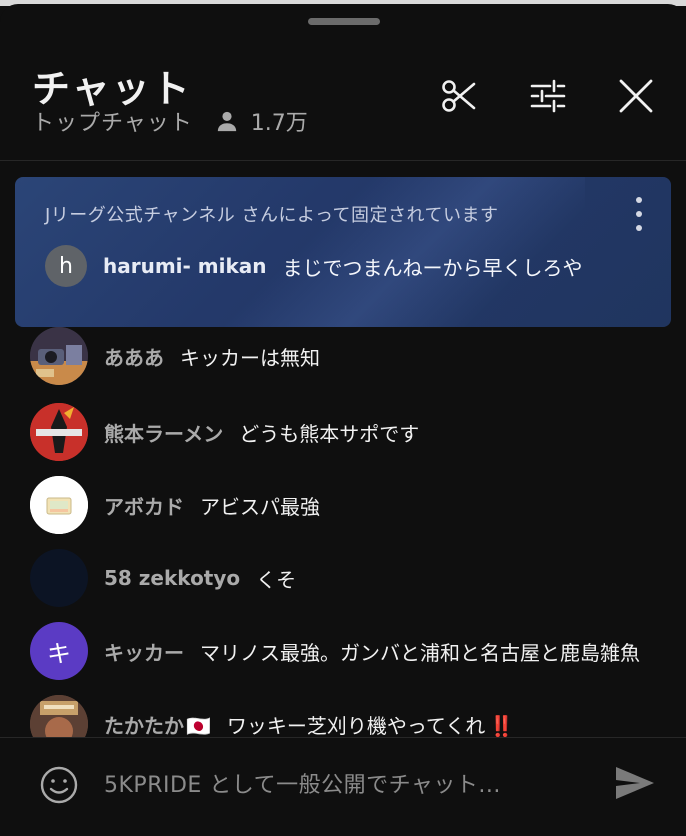  I want to click on author-name: キッカー, so click(144, 651).